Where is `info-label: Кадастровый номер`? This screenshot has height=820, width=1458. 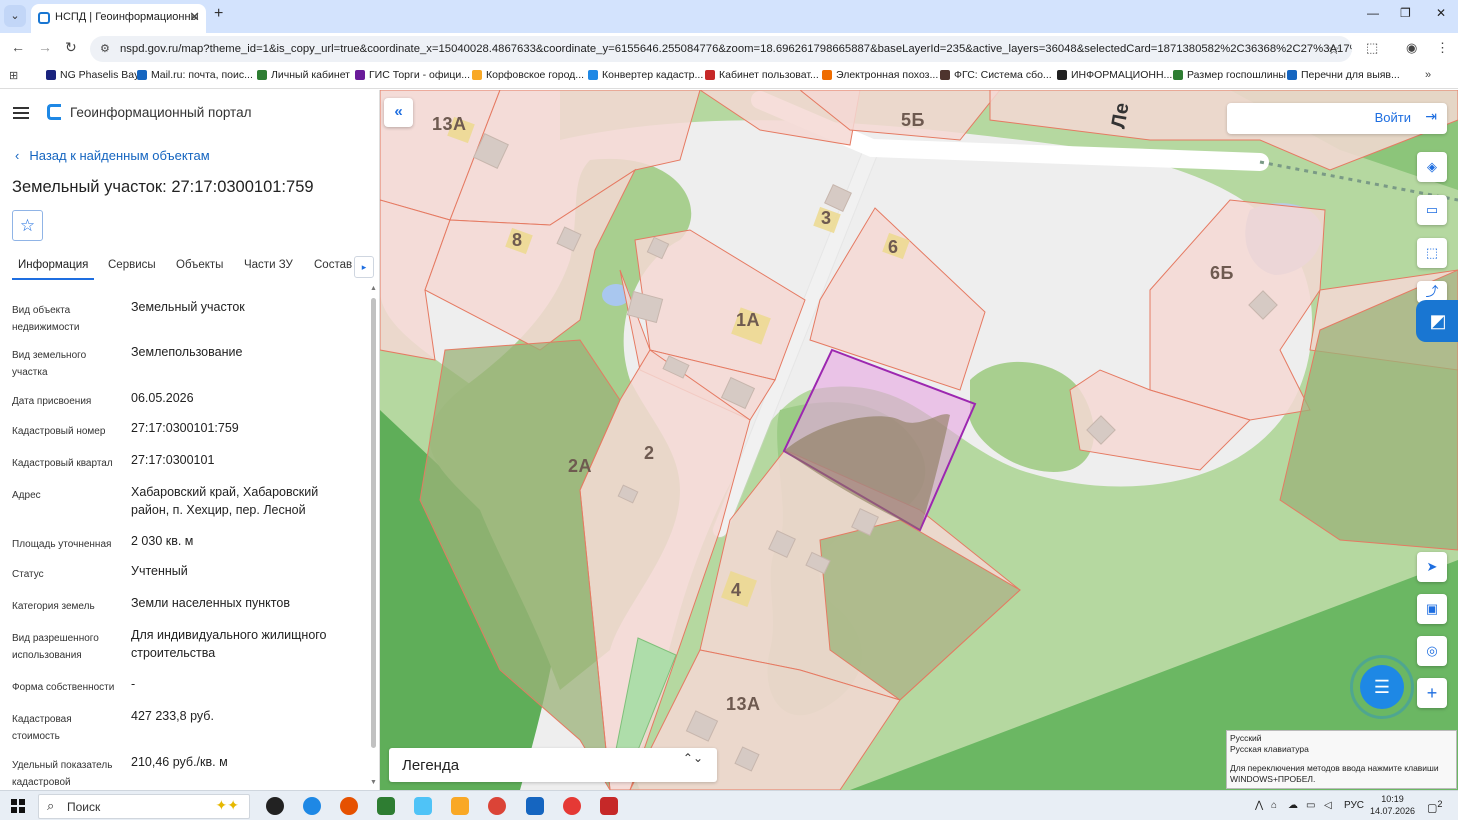
info-label: Кадастровый номер is located at coordinates (59, 431).